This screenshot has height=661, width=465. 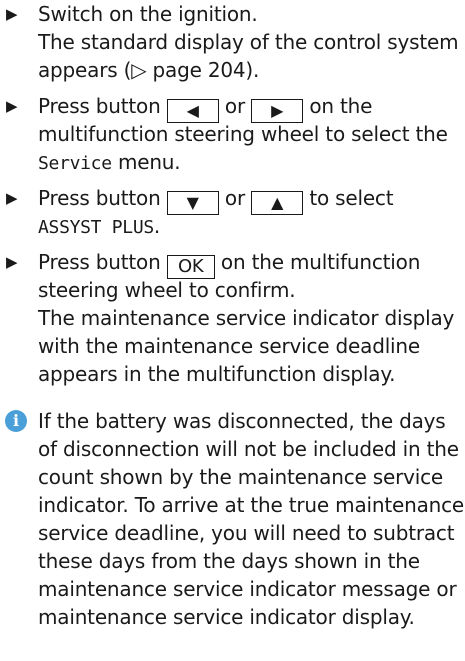 What do you see at coordinates (234, 198) in the screenshot?
I see `step-3-or: or` at bounding box center [234, 198].